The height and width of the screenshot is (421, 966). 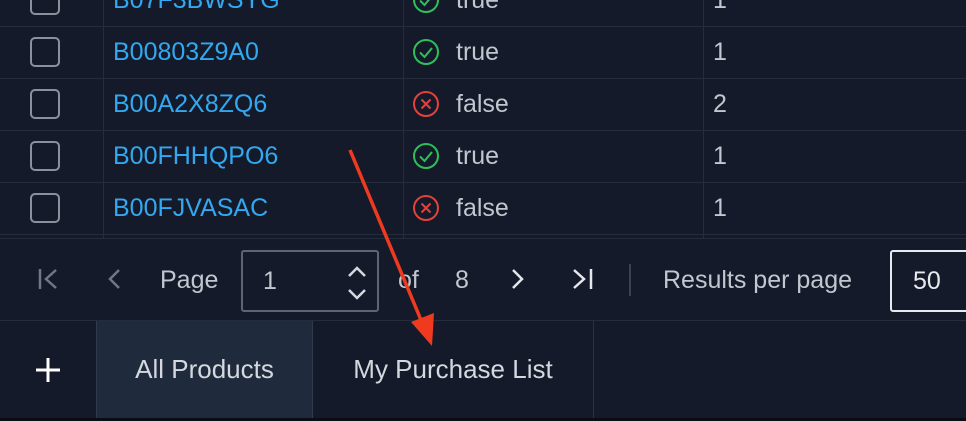 I want to click on pager-divider, so click(x=630, y=280).